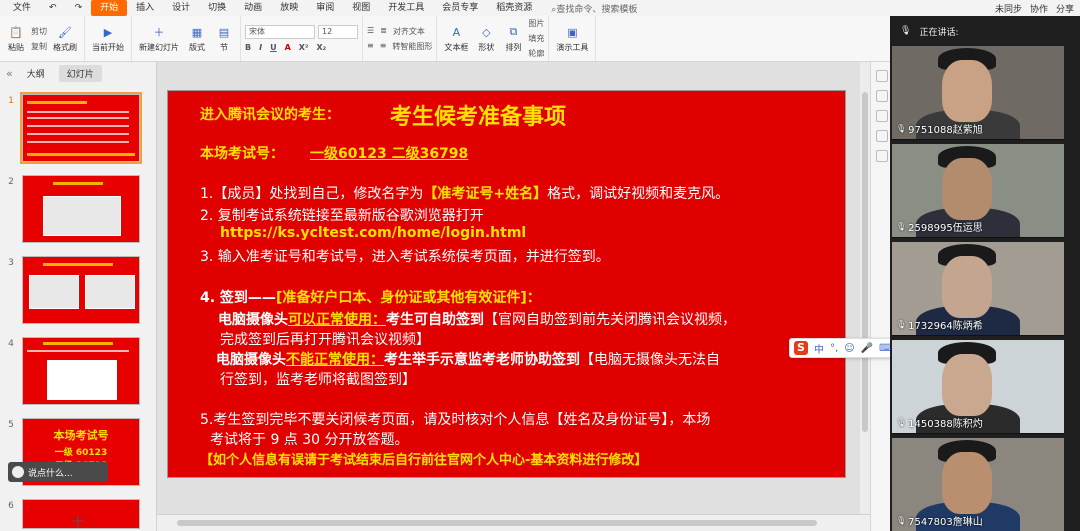 Image resolution: width=1080 pixels, height=531 pixels. What do you see at coordinates (513, 522) in the screenshot?
I see `horizontal-scrollbar` at bounding box center [513, 522].